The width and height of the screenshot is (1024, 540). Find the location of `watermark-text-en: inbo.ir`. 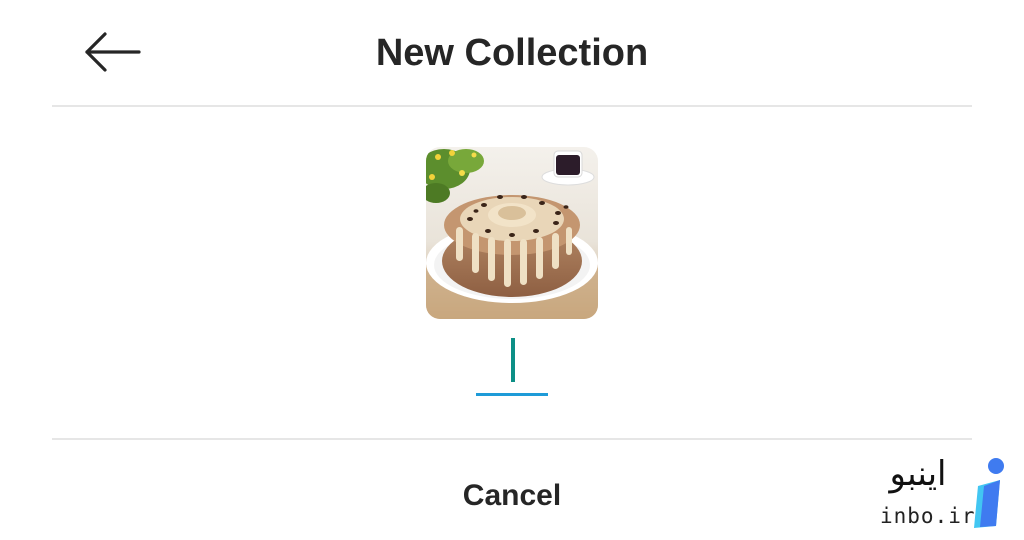

watermark-text-en: inbo.ir is located at coordinates (928, 516).